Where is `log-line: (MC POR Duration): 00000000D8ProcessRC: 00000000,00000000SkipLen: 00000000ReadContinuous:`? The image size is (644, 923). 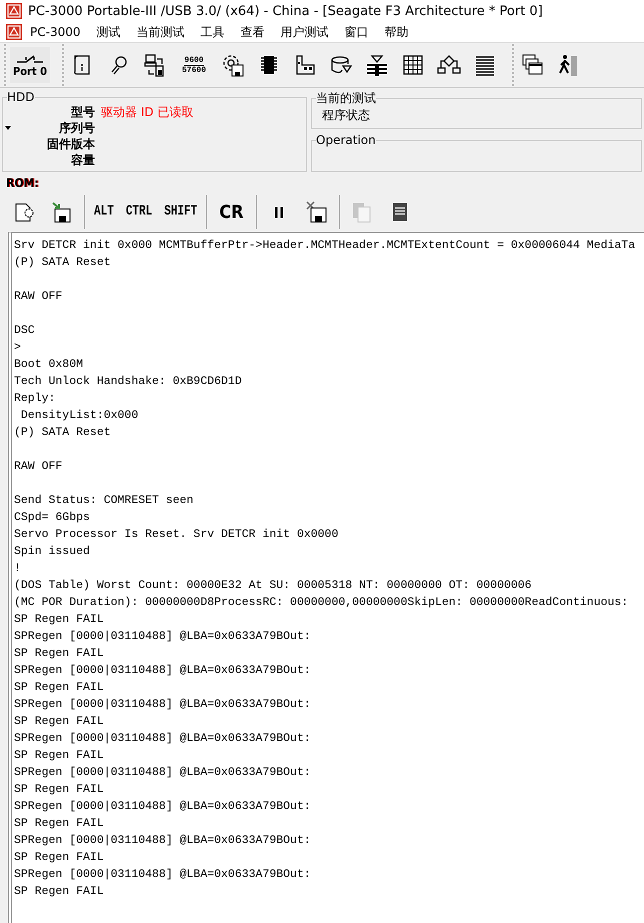 log-line: (MC POR Duration): 00000000D8ProcessRC: 00000000,00000000SkipLen: 00000000ReadContinuous: is located at coordinates (321, 603).